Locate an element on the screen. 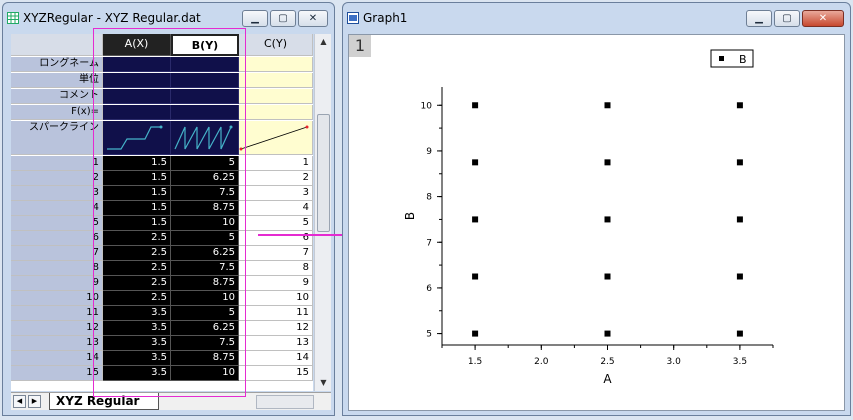  cell-c: 9 is located at coordinates (276, 283).